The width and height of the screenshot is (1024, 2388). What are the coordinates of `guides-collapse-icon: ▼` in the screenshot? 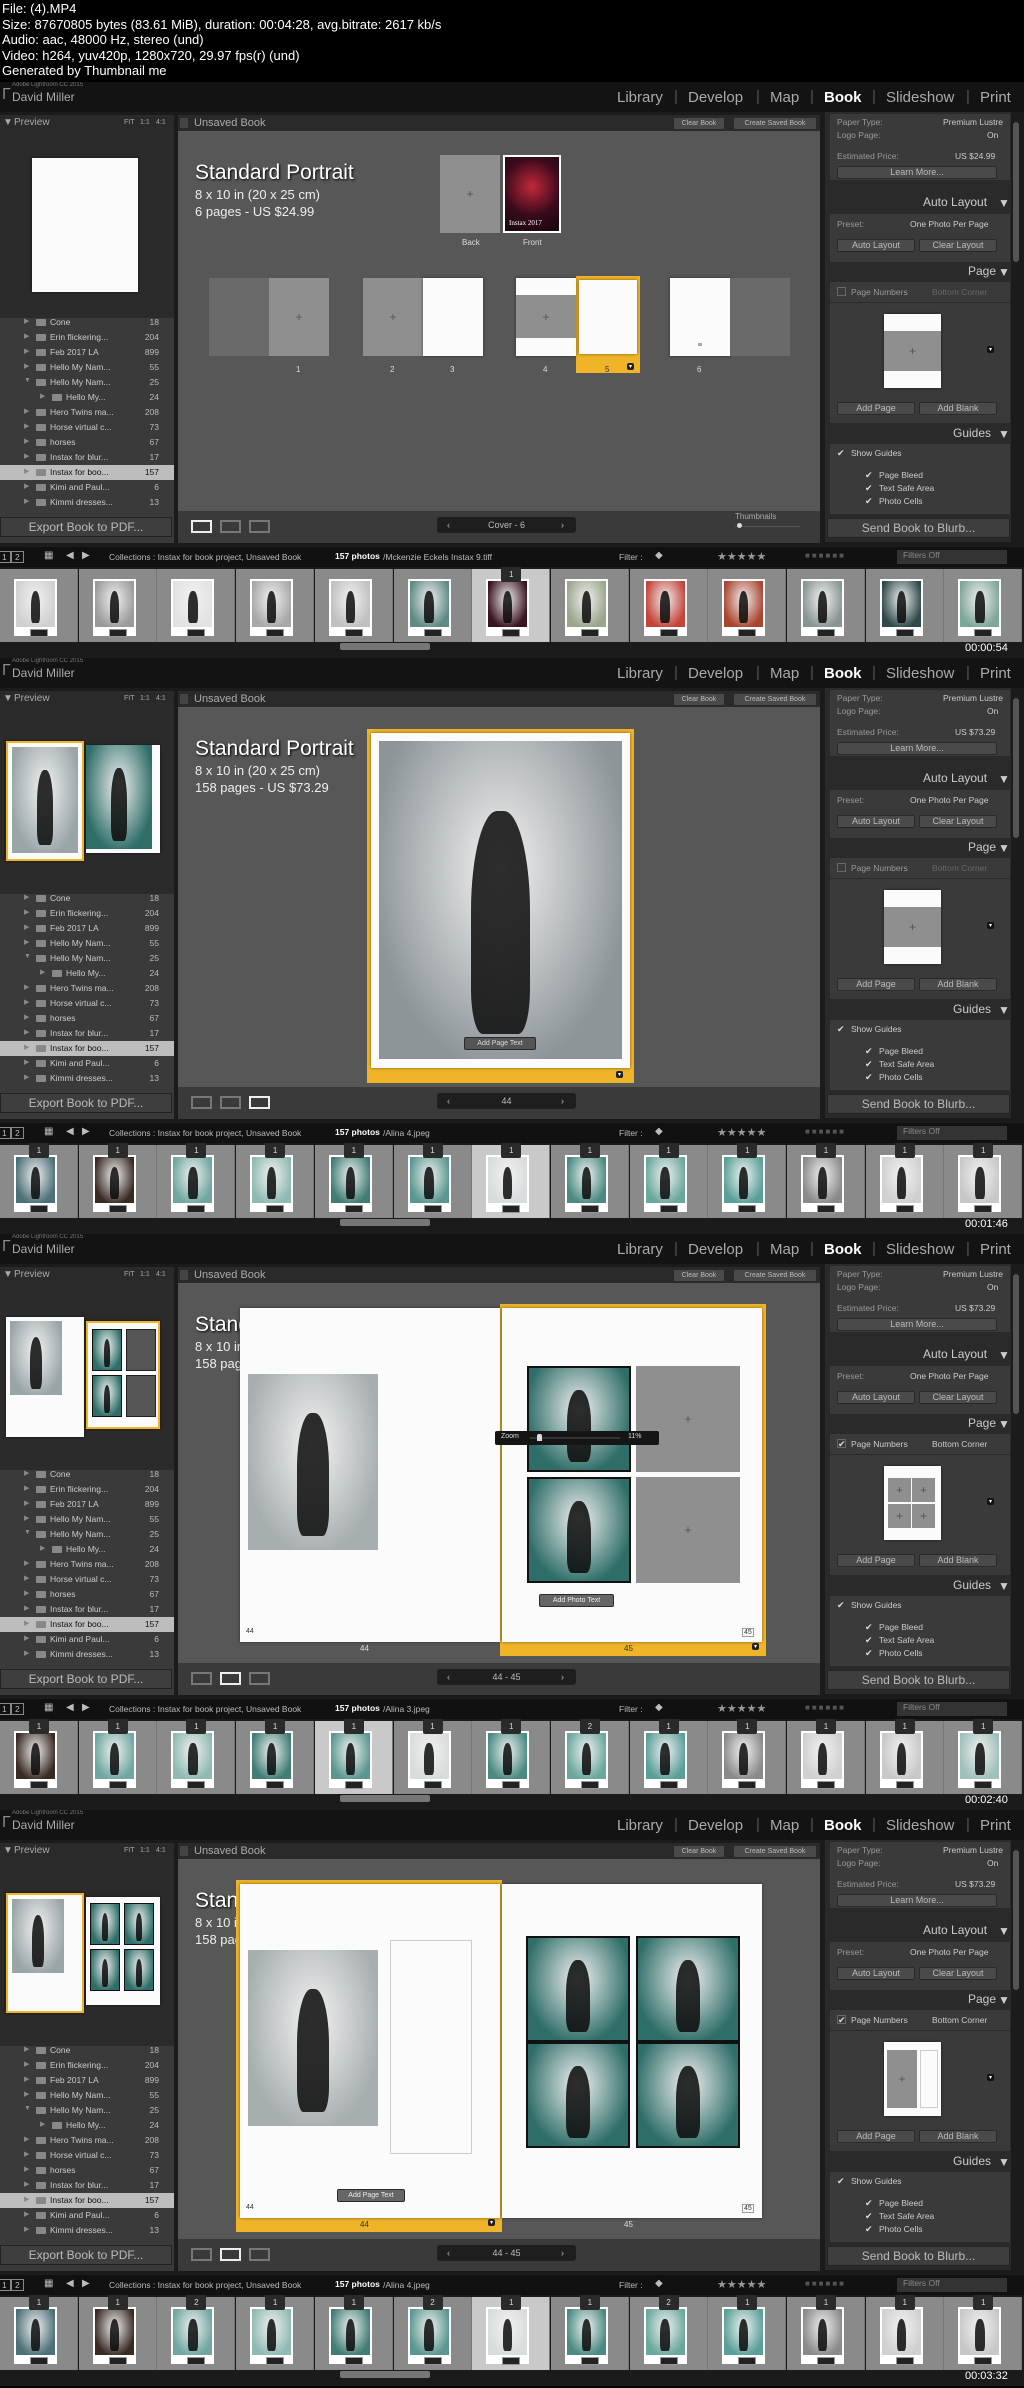 It's located at (1004, 2162).